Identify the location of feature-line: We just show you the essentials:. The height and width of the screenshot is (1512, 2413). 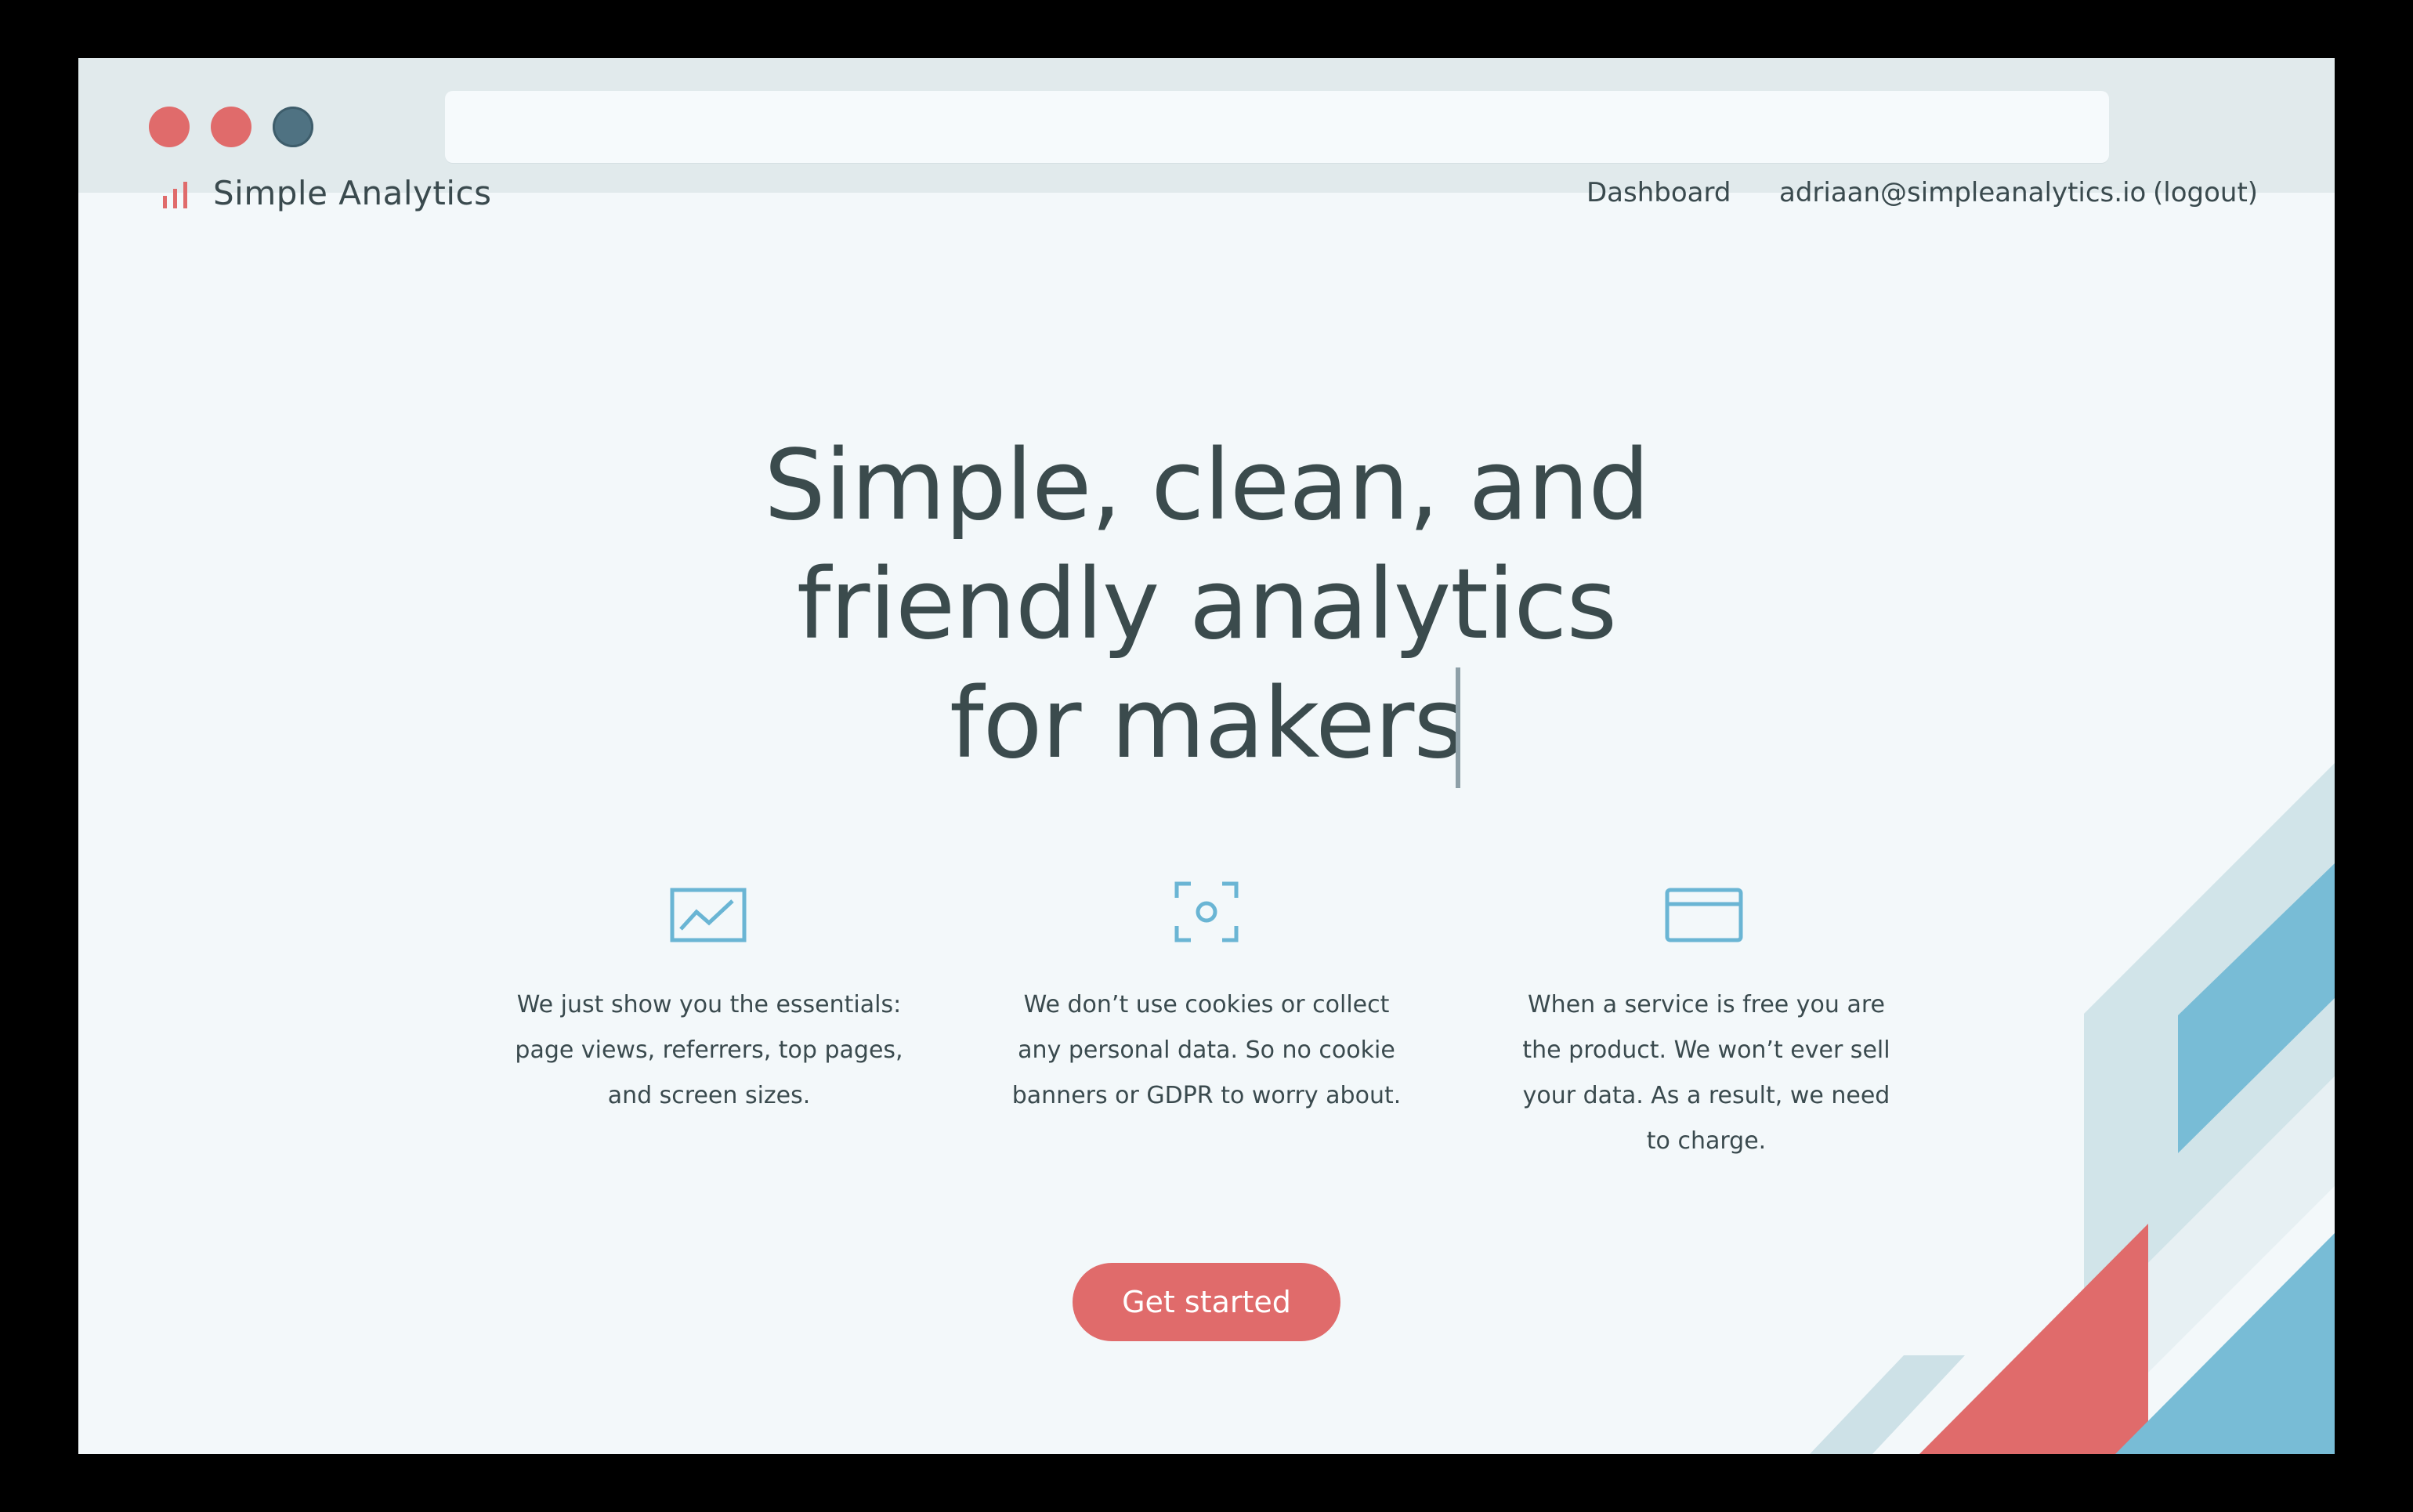
(709, 1005).